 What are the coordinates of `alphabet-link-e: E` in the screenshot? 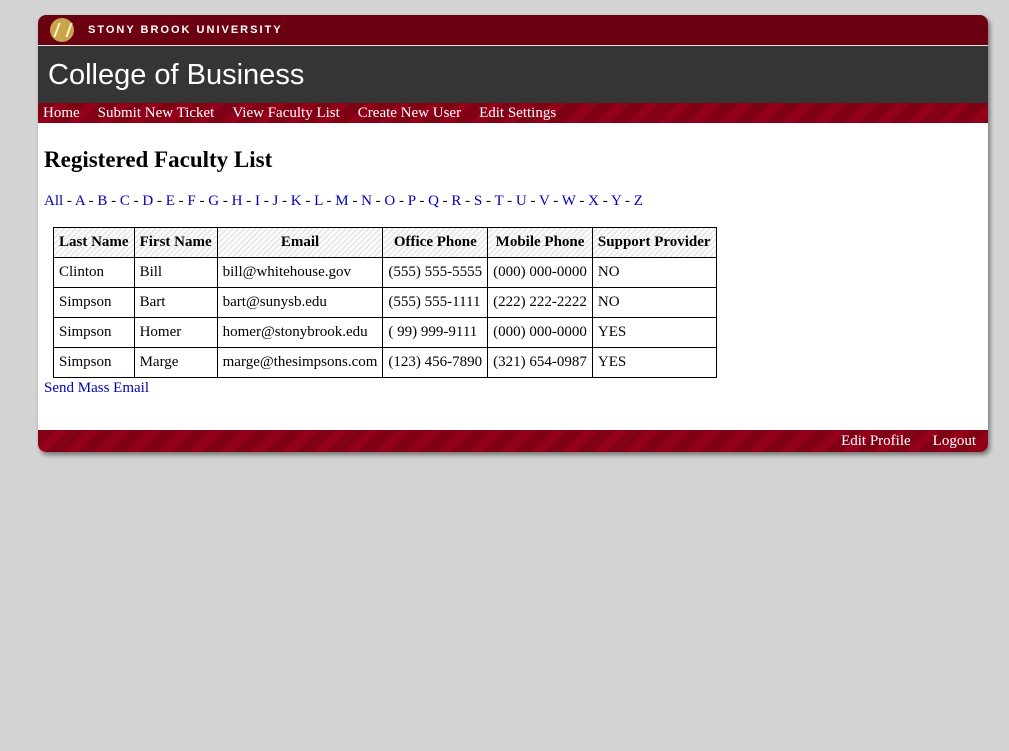 It's located at (170, 201).